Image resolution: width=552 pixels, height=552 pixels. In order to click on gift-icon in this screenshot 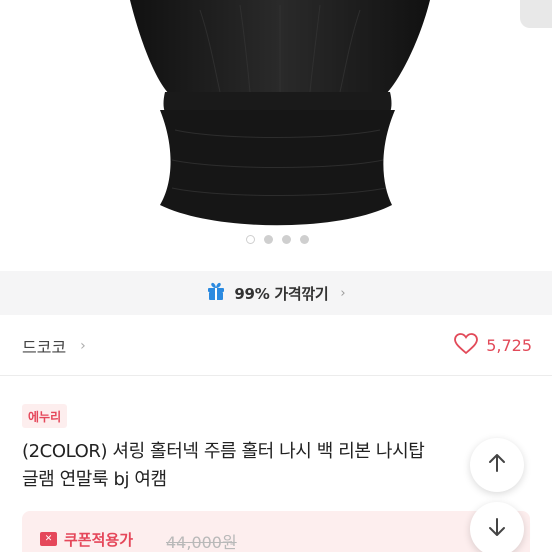, I will do `click(216, 293)`.